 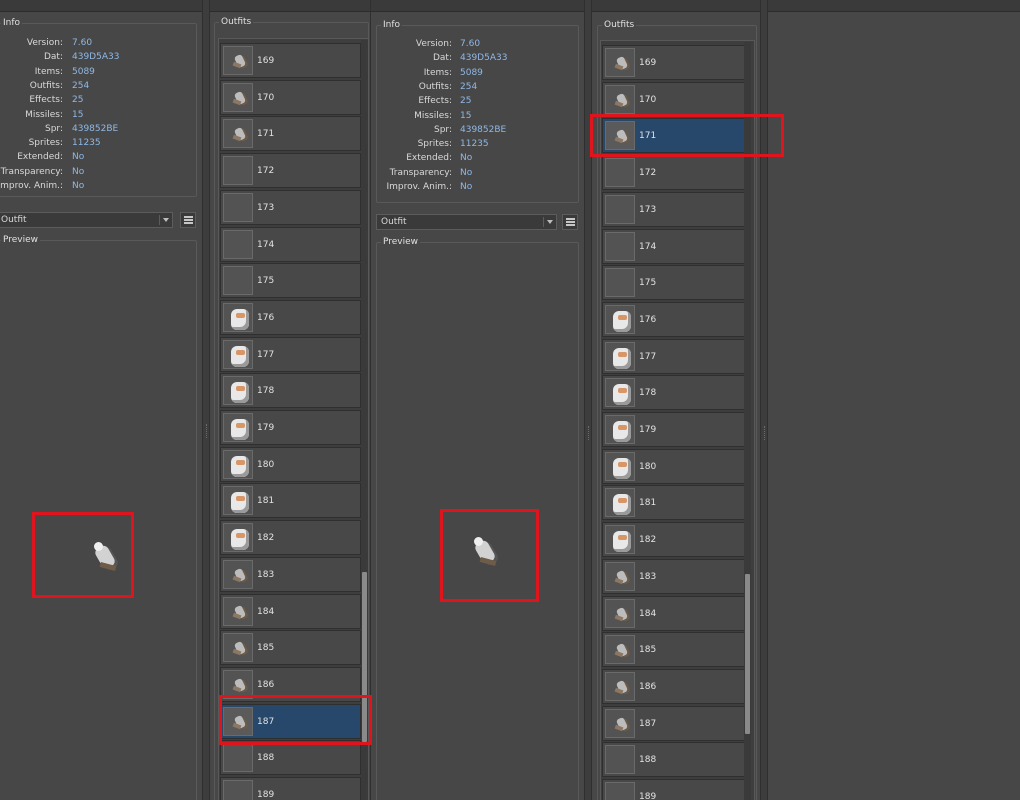 I want to click on outfit-id-label: 175, so click(x=266, y=281).